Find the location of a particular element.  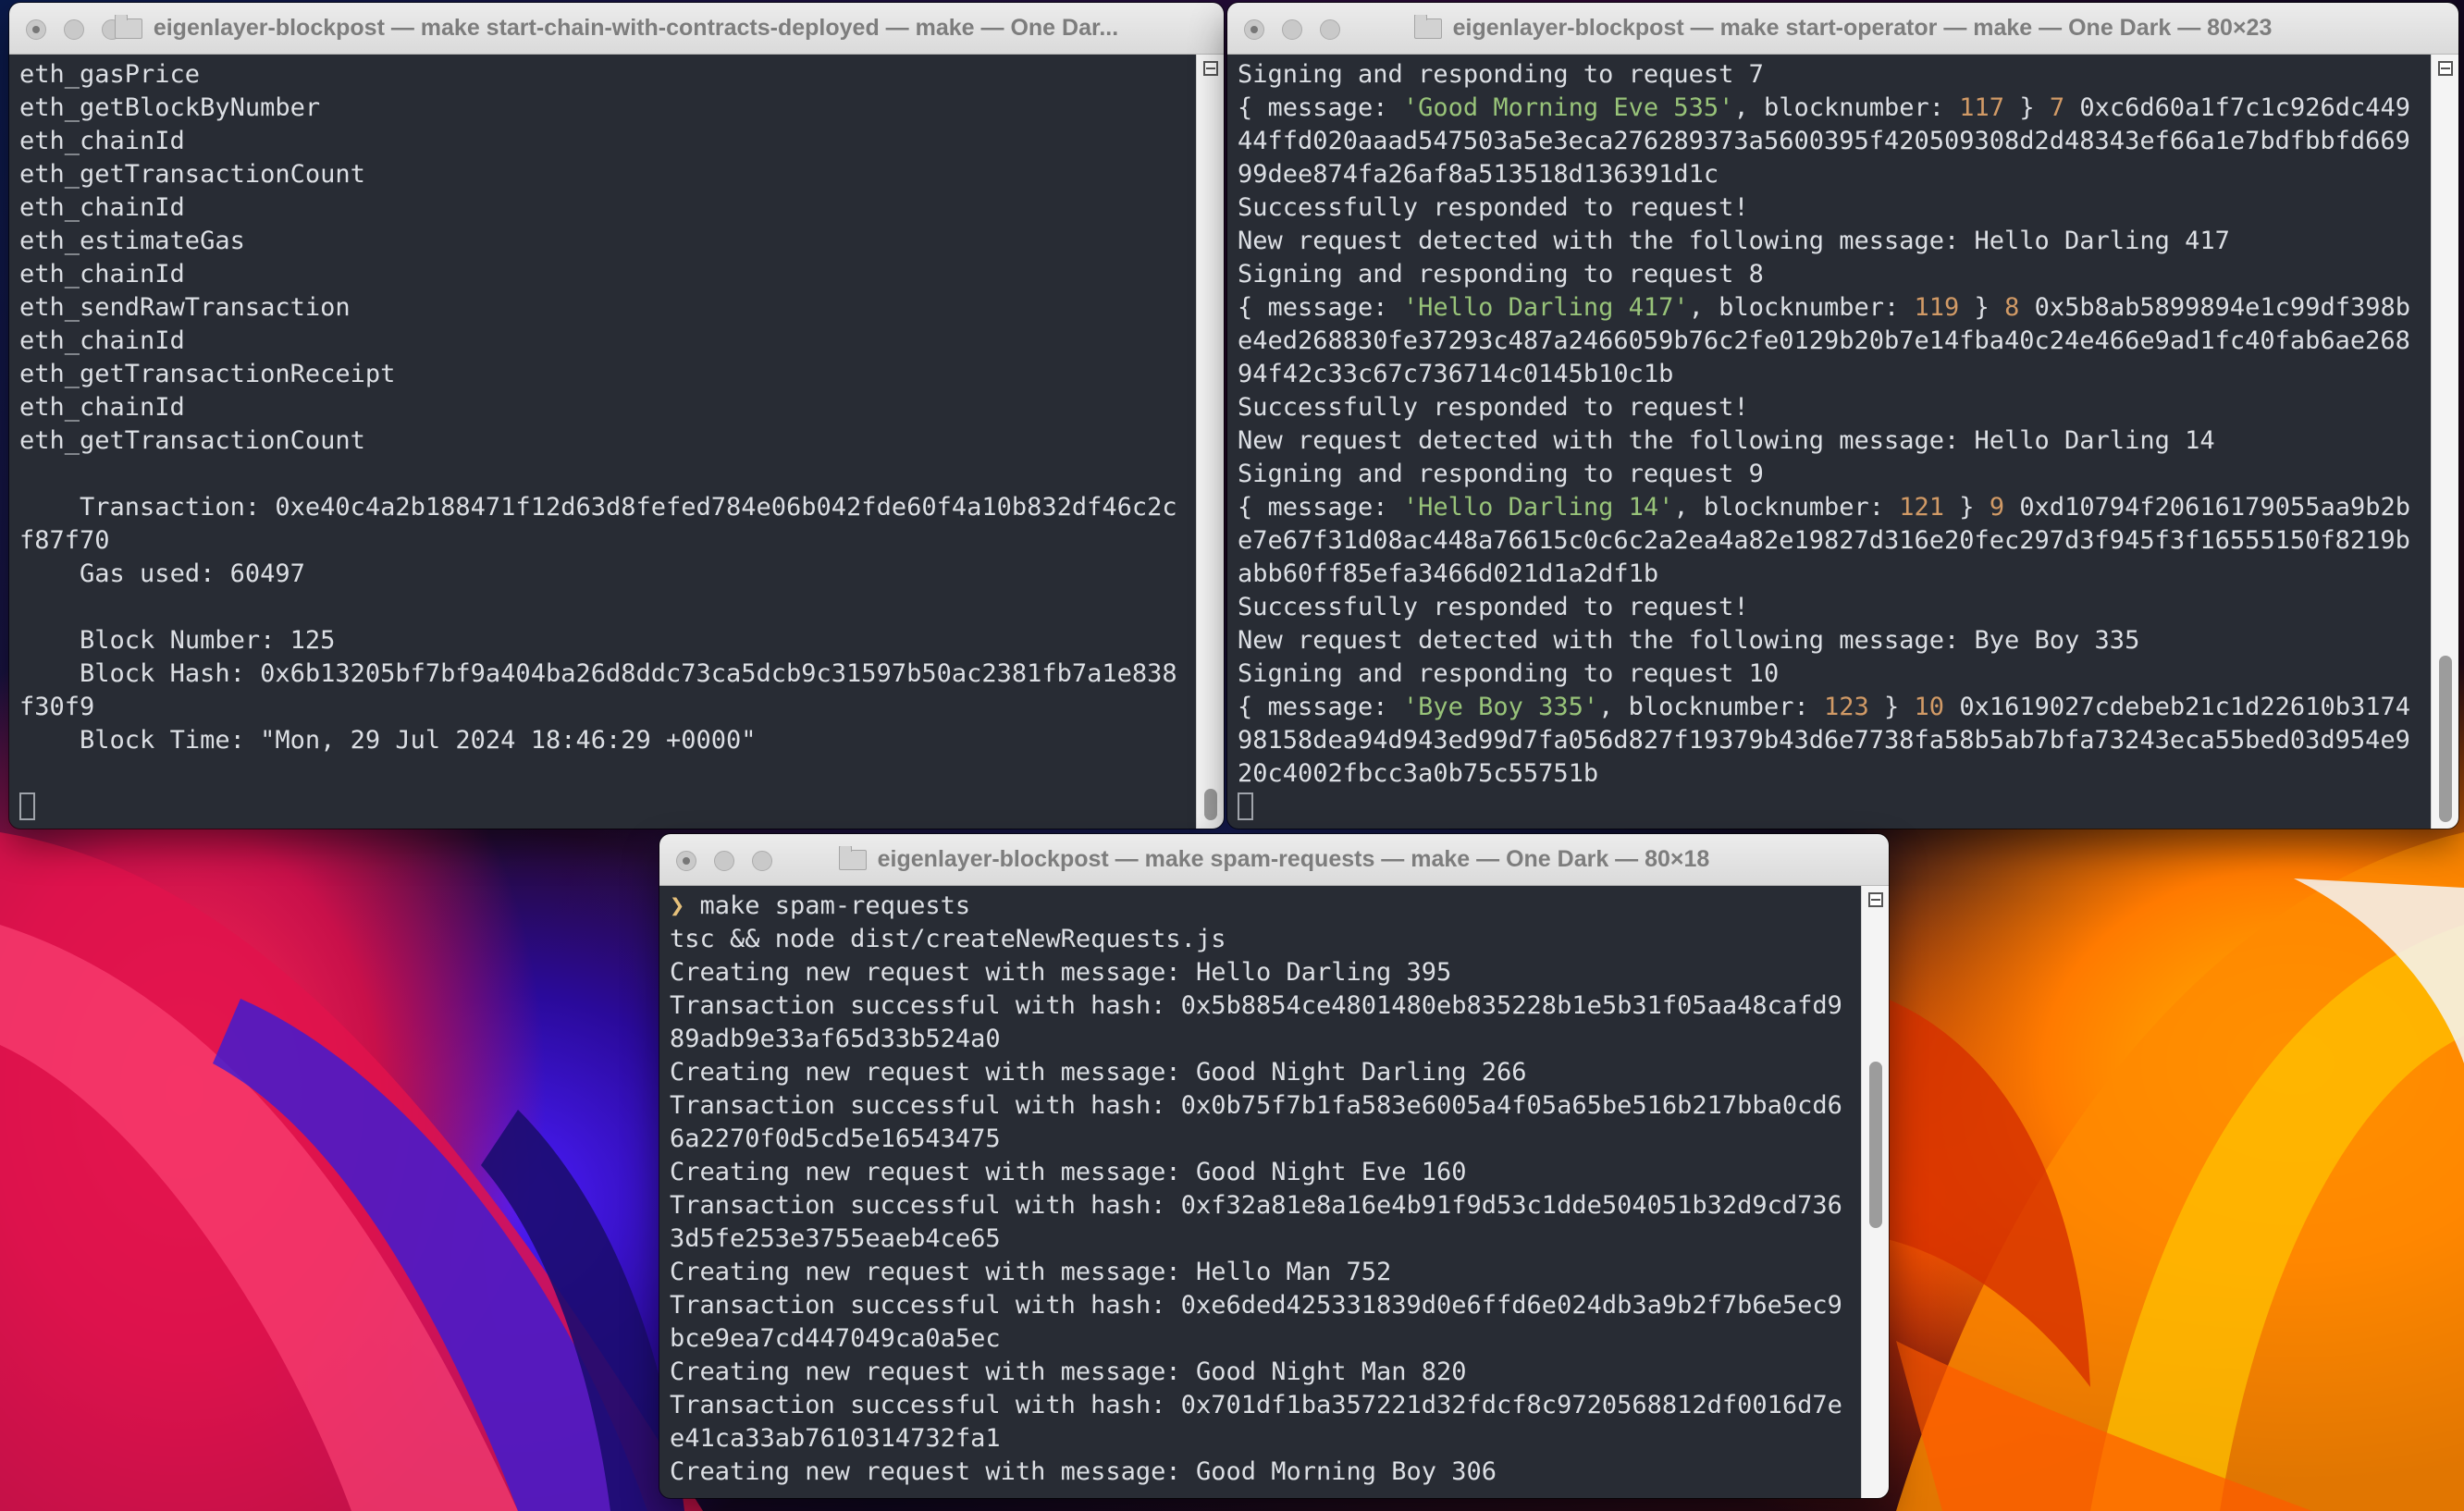

terminal-text: 9 is located at coordinates (1997, 508).